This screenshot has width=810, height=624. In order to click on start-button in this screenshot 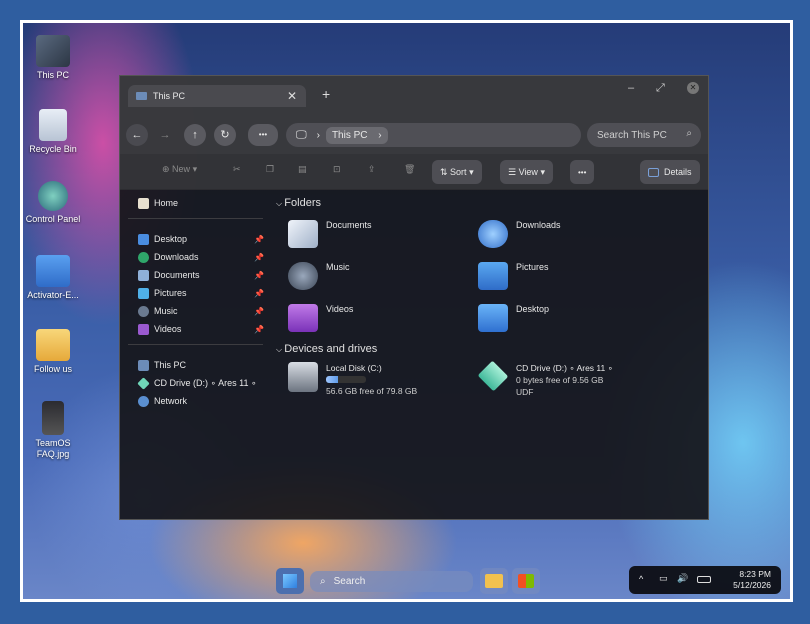, I will do `click(290, 581)`.